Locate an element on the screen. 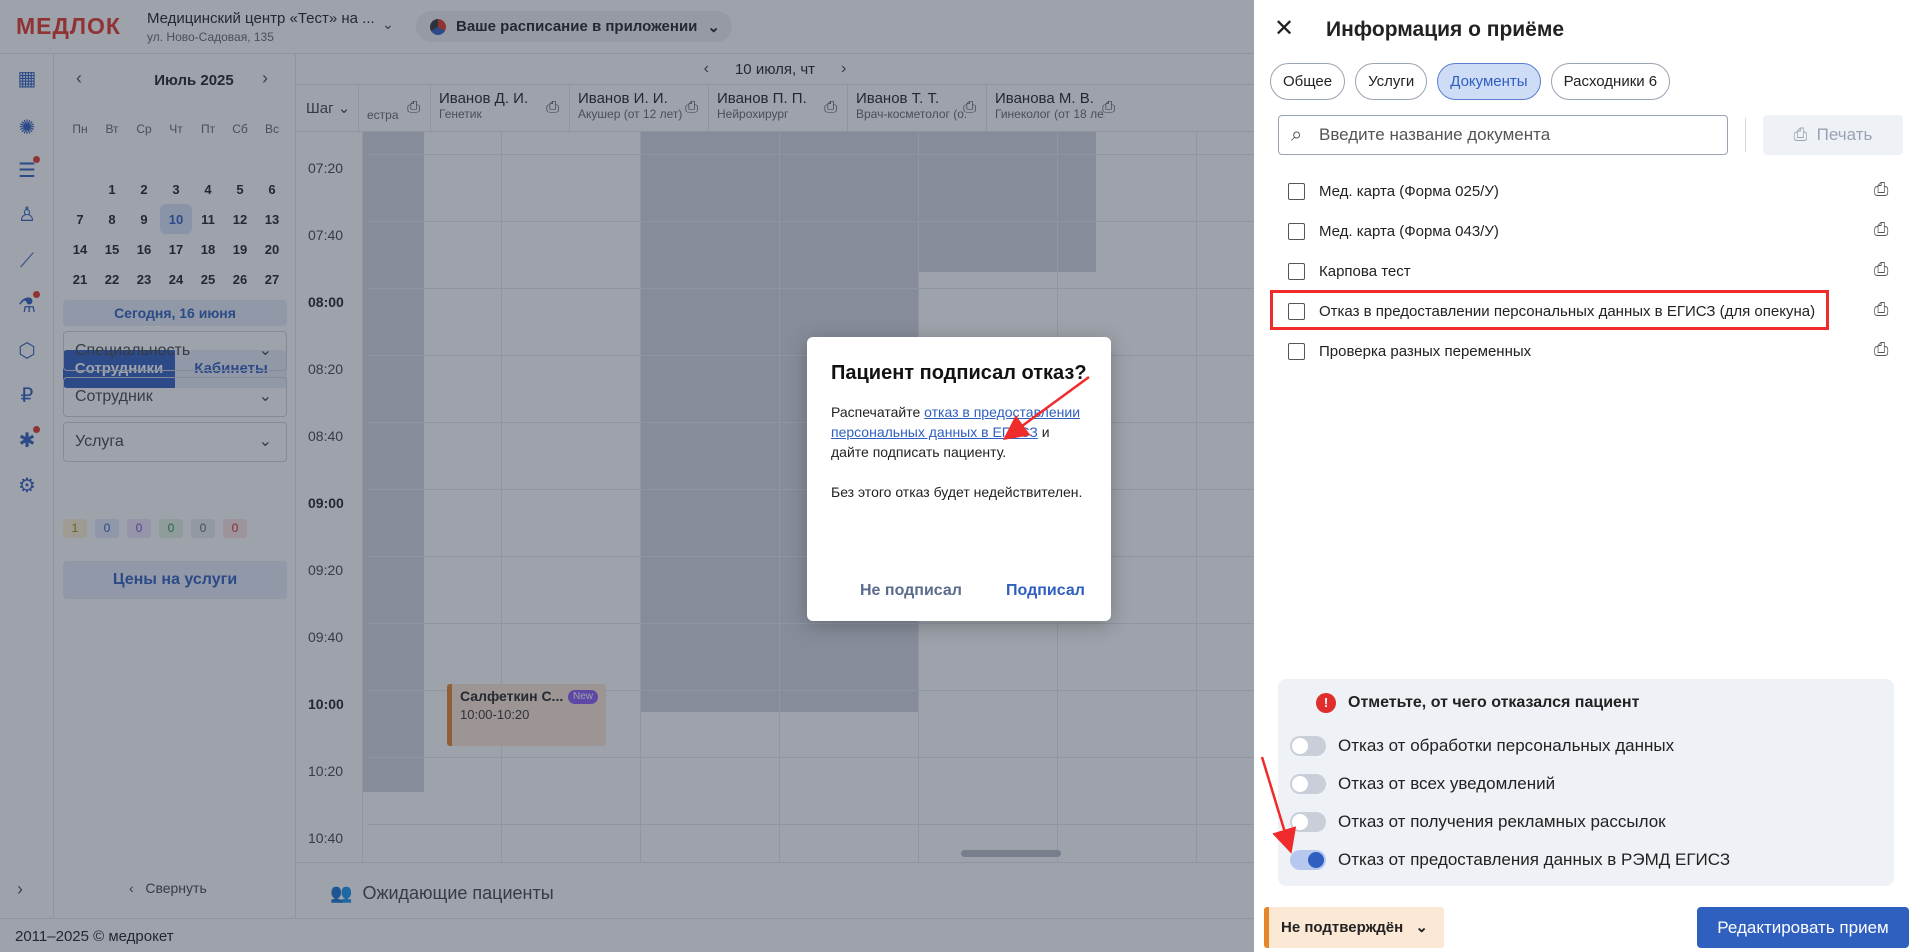  panel-title: Информация о приёме is located at coordinates (1445, 29).